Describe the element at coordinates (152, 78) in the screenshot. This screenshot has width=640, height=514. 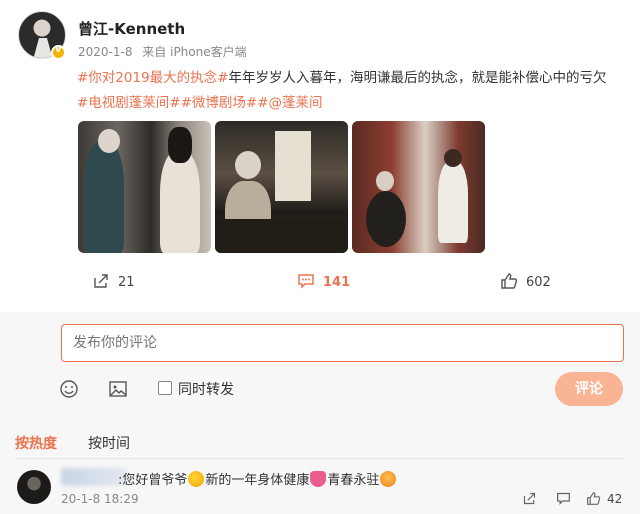
I see `hashtag-link: #你对2019最大的执念#` at that location.